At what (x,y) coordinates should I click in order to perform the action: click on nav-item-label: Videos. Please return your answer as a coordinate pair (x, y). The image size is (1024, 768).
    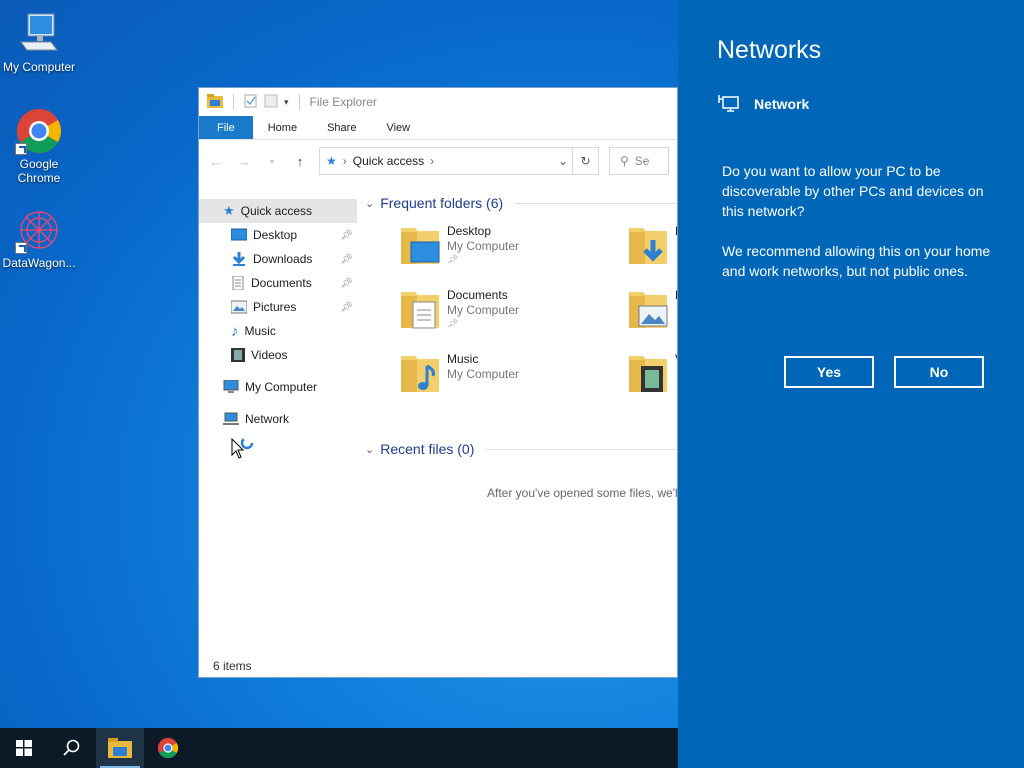
    Looking at the image, I should click on (269, 355).